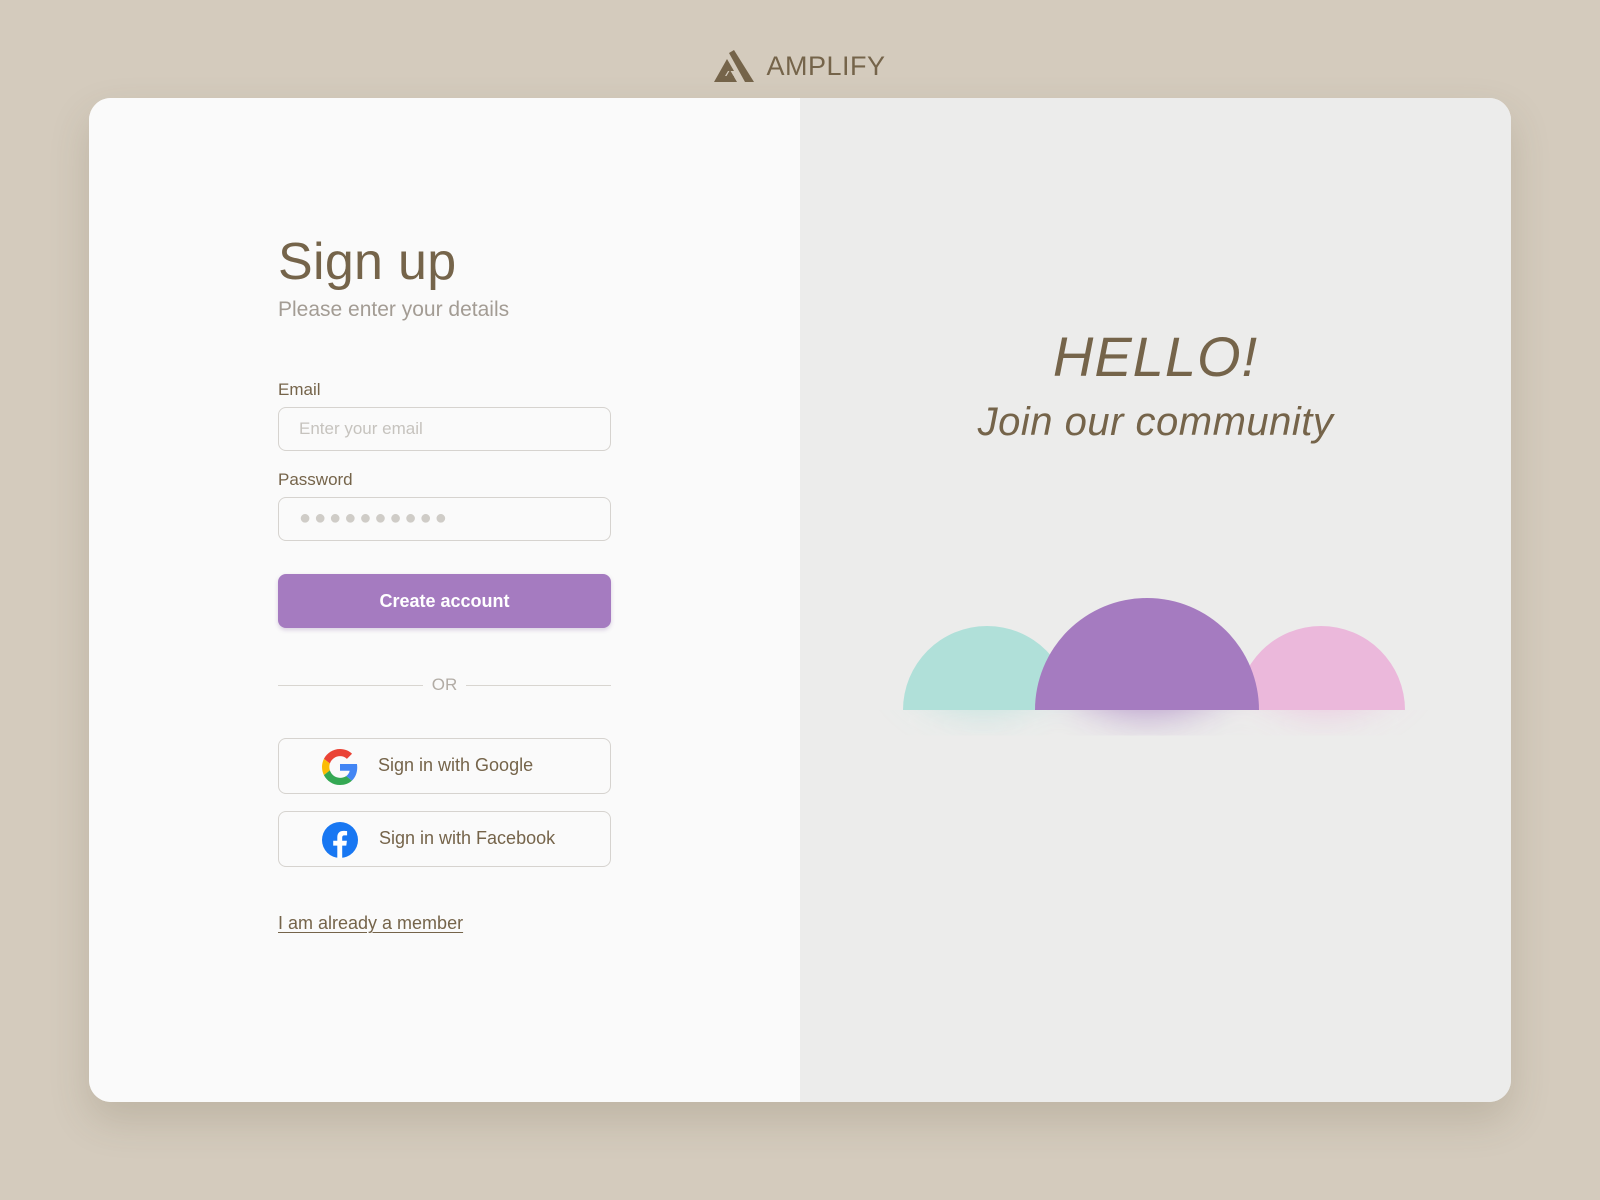 Image resolution: width=1600 pixels, height=1200 pixels. What do you see at coordinates (367, 262) in the screenshot?
I see `page-title: Sign up` at bounding box center [367, 262].